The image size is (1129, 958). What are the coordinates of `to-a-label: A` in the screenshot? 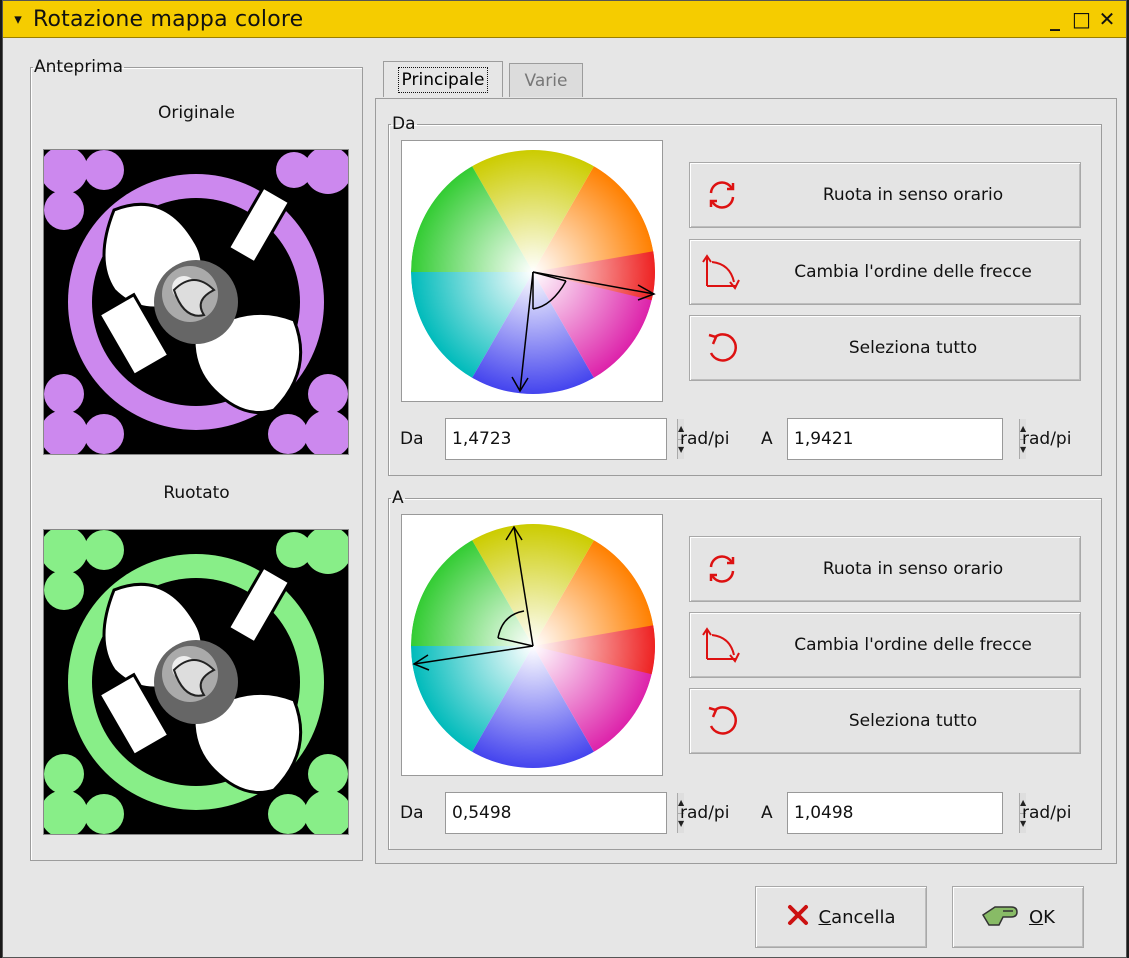 It's located at (767, 813).